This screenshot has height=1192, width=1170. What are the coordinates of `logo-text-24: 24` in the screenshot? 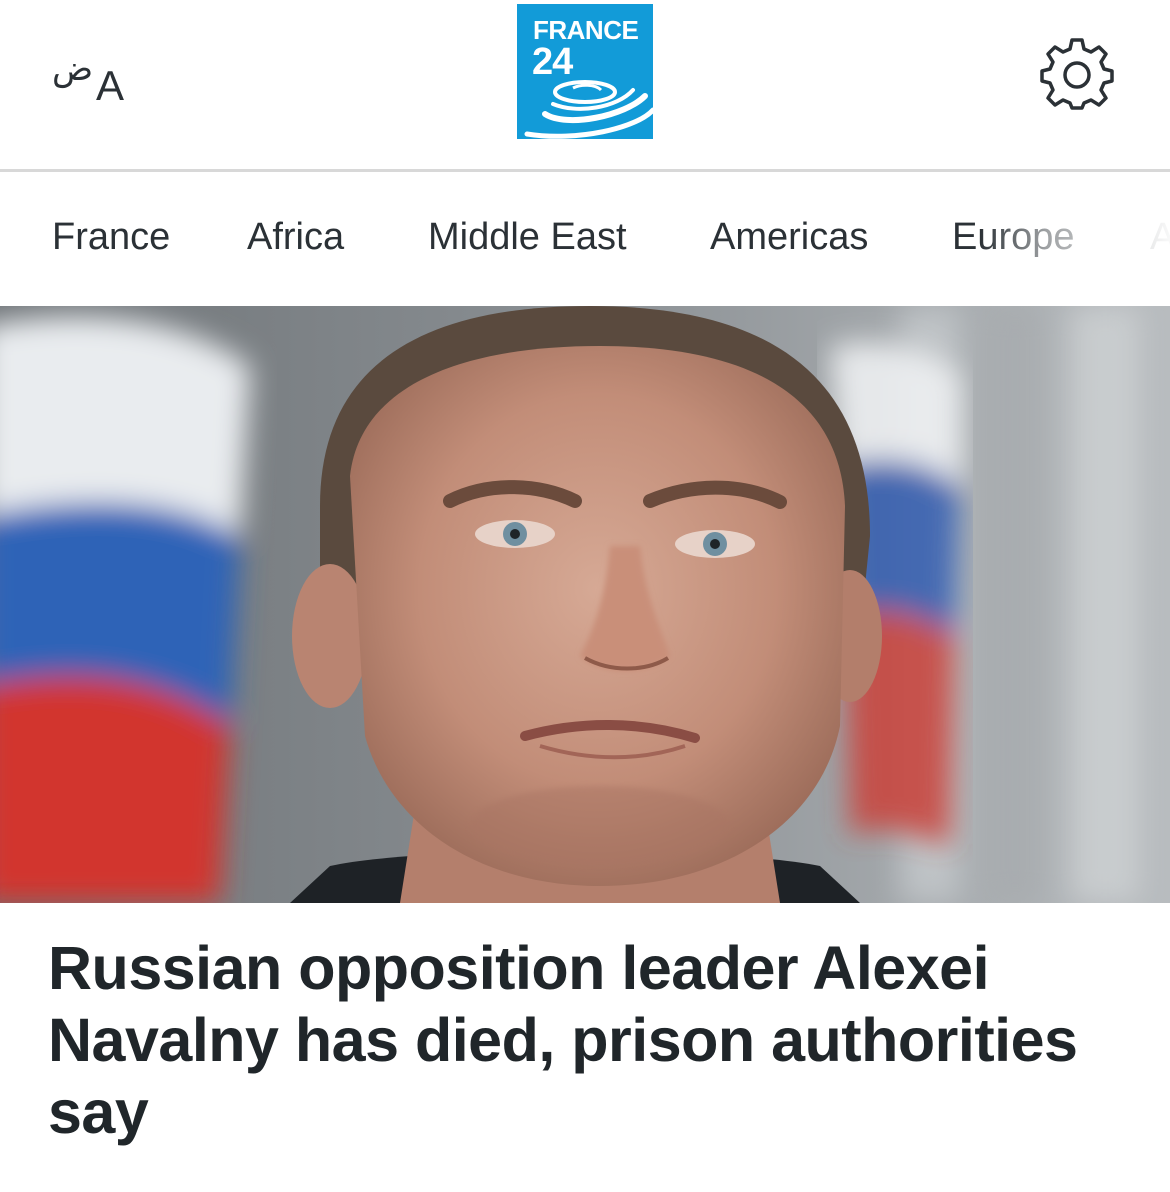 It's located at (552, 62).